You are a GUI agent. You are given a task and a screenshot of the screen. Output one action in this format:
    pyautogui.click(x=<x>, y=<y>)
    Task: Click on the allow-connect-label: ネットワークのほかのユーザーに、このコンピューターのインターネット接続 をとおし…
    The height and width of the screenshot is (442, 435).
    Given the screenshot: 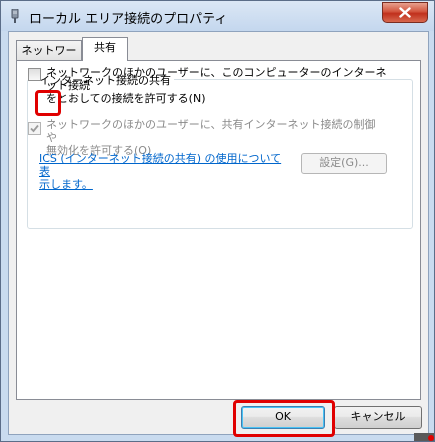 What is the action you would take?
    pyautogui.click(x=221, y=85)
    